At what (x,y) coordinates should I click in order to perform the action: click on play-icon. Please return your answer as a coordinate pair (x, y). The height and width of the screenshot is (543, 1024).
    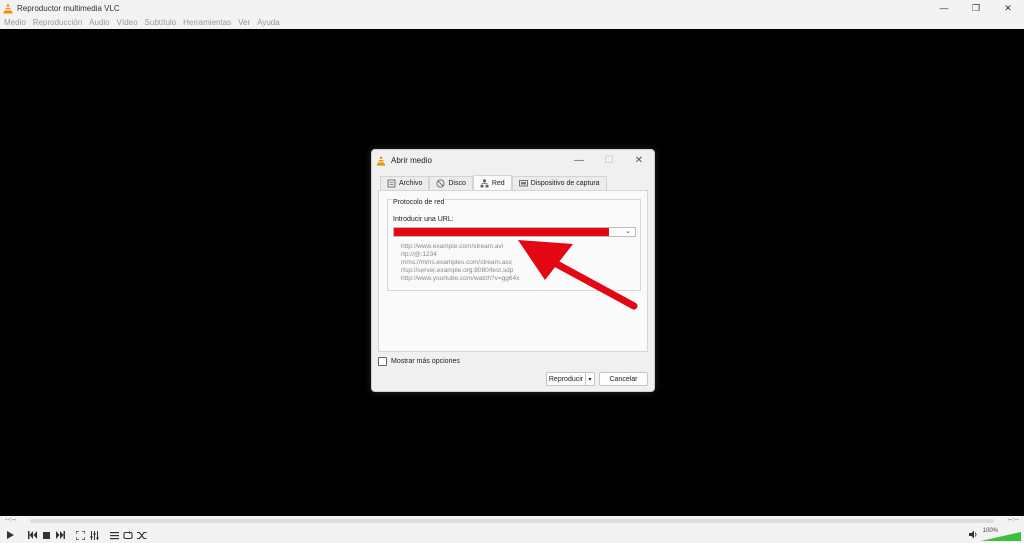
    Looking at the image, I should click on (10, 535).